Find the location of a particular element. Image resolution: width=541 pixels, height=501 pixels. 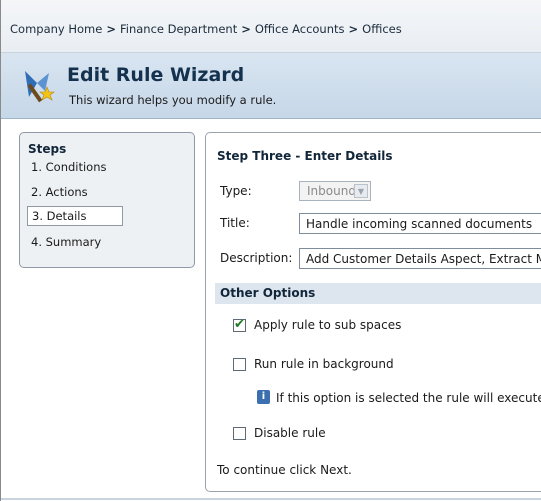

step-conditions: 1. Conditions is located at coordinates (69, 167).